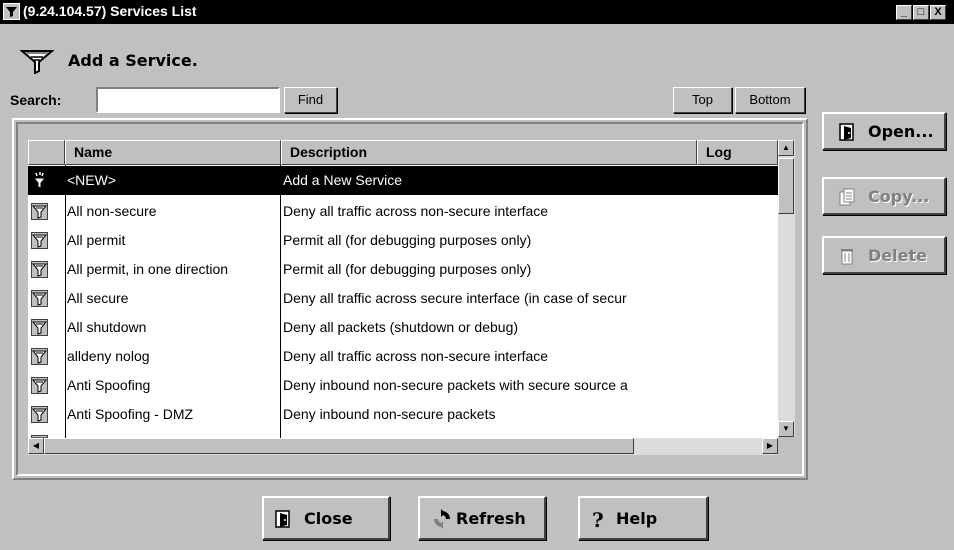 This screenshot has height=550, width=954. I want to click on page-heading: Add a Service., so click(133, 60).